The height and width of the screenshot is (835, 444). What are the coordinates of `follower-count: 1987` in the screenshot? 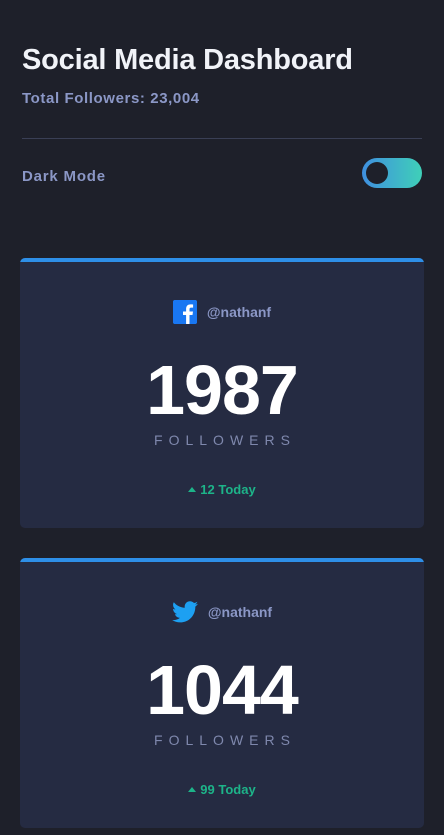 It's located at (222, 390).